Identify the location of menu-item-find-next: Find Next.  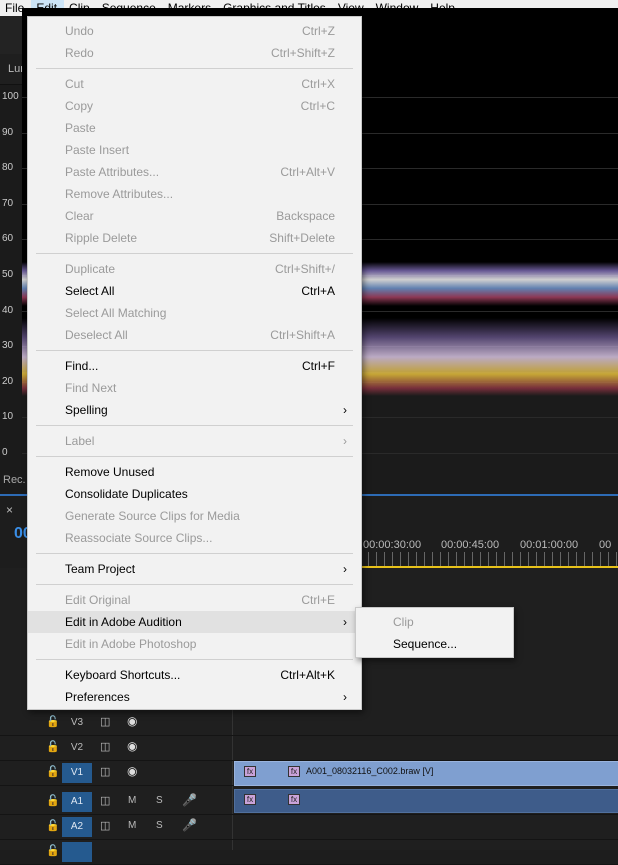
(194, 388).